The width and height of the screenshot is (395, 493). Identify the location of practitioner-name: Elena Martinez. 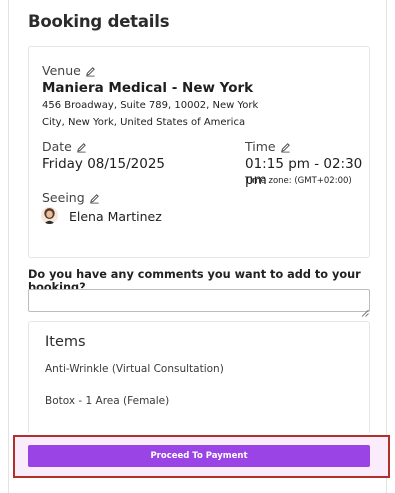
(115, 216).